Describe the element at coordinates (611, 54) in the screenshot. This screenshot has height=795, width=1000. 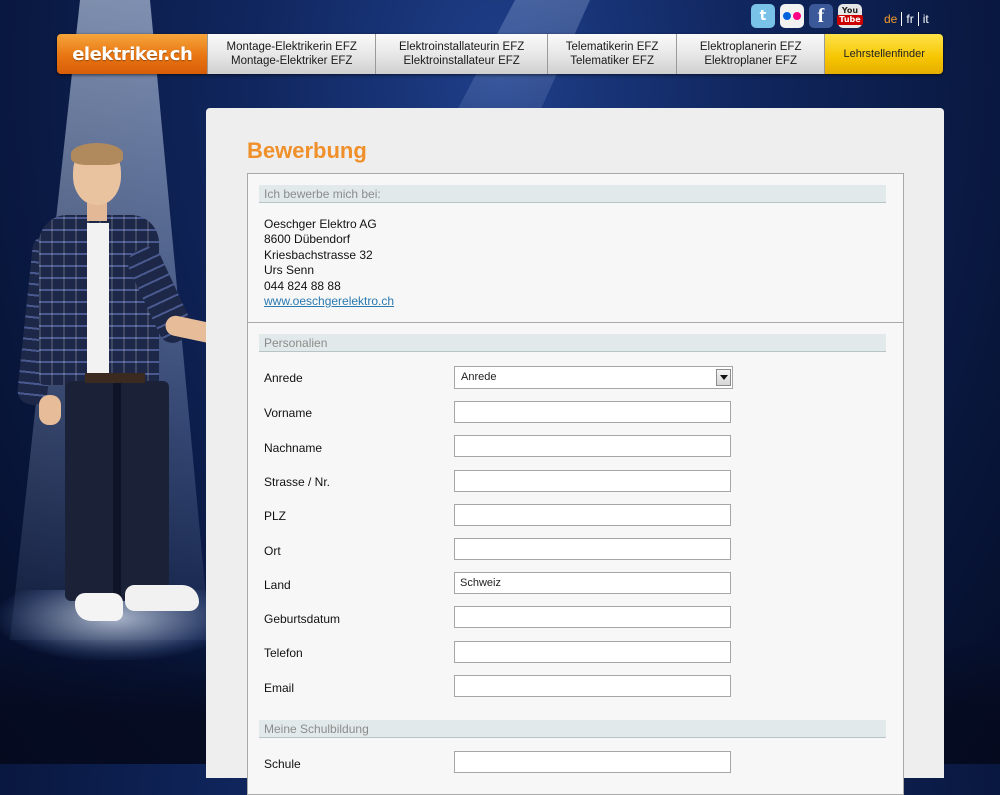
I see `nav-item-telematiker: Telematikerin EFZ Telematiker EFZ` at that location.